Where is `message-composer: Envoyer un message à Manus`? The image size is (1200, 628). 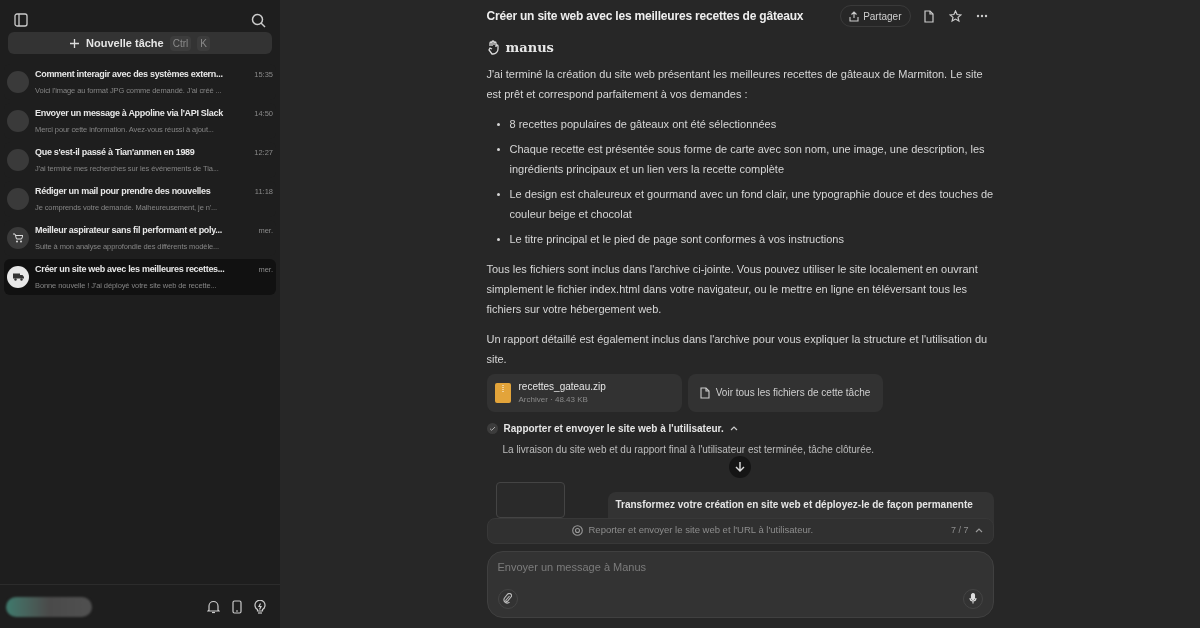 message-composer: Envoyer un message à Manus is located at coordinates (740, 584).